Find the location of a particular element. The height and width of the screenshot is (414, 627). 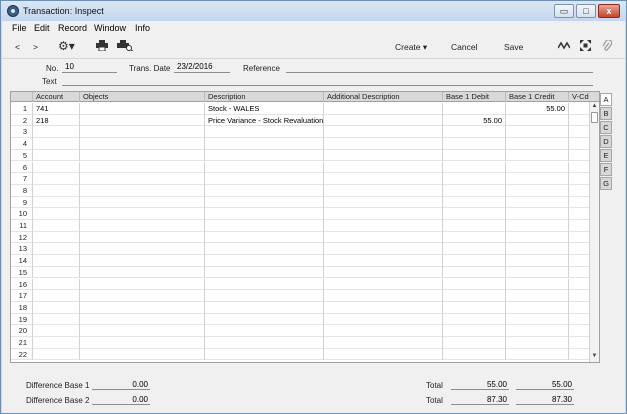

scroll-up-icon: ▲ is located at coordinates (594, 106).